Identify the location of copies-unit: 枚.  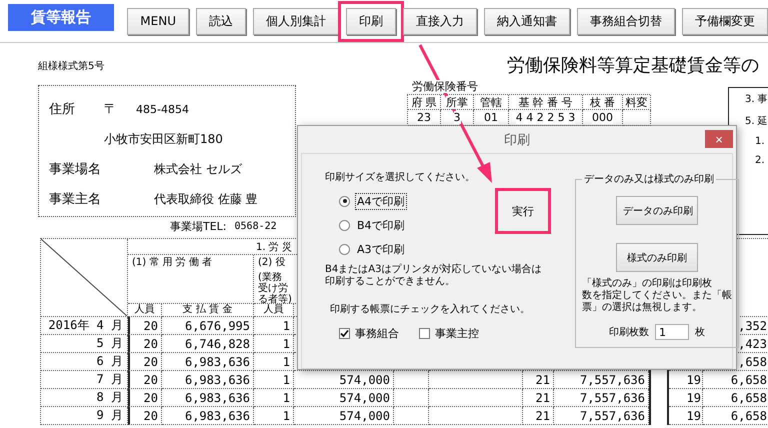
(700, 332).